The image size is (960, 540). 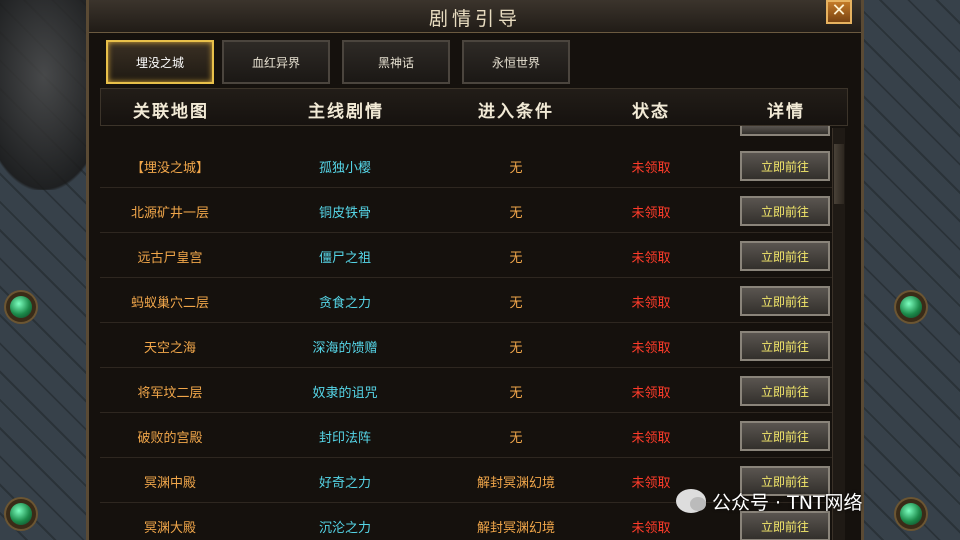 I want to click on close-button: ✕, so click(x=839, y=12).